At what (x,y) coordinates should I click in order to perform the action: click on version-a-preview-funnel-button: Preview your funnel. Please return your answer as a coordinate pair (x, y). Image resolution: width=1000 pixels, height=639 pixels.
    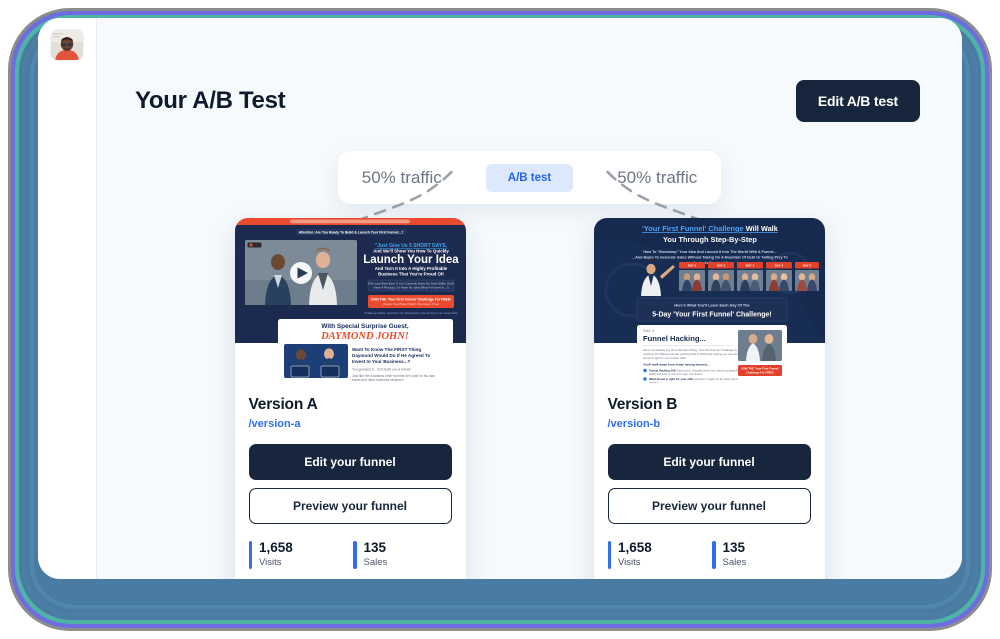
    Looking at the image, I should click on (350, 506).